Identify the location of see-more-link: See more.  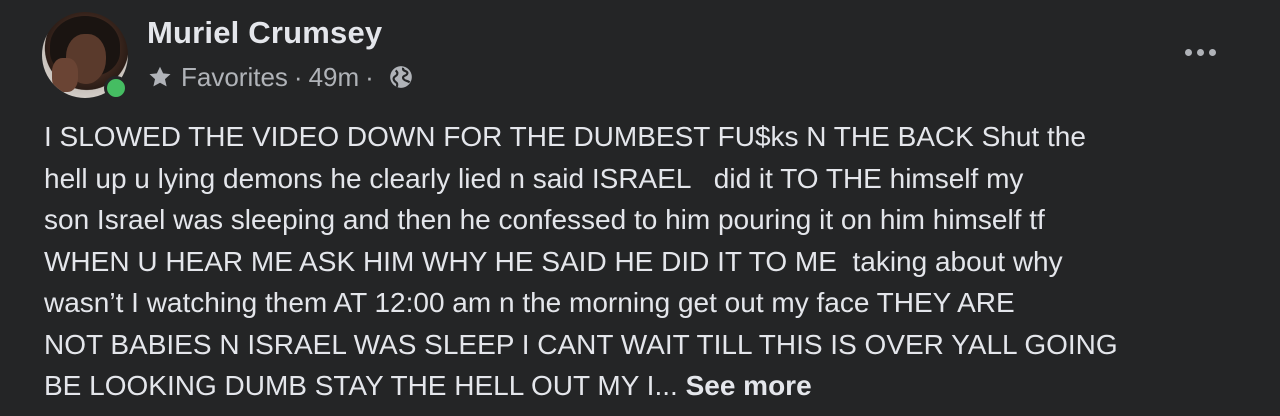
(749, 385).